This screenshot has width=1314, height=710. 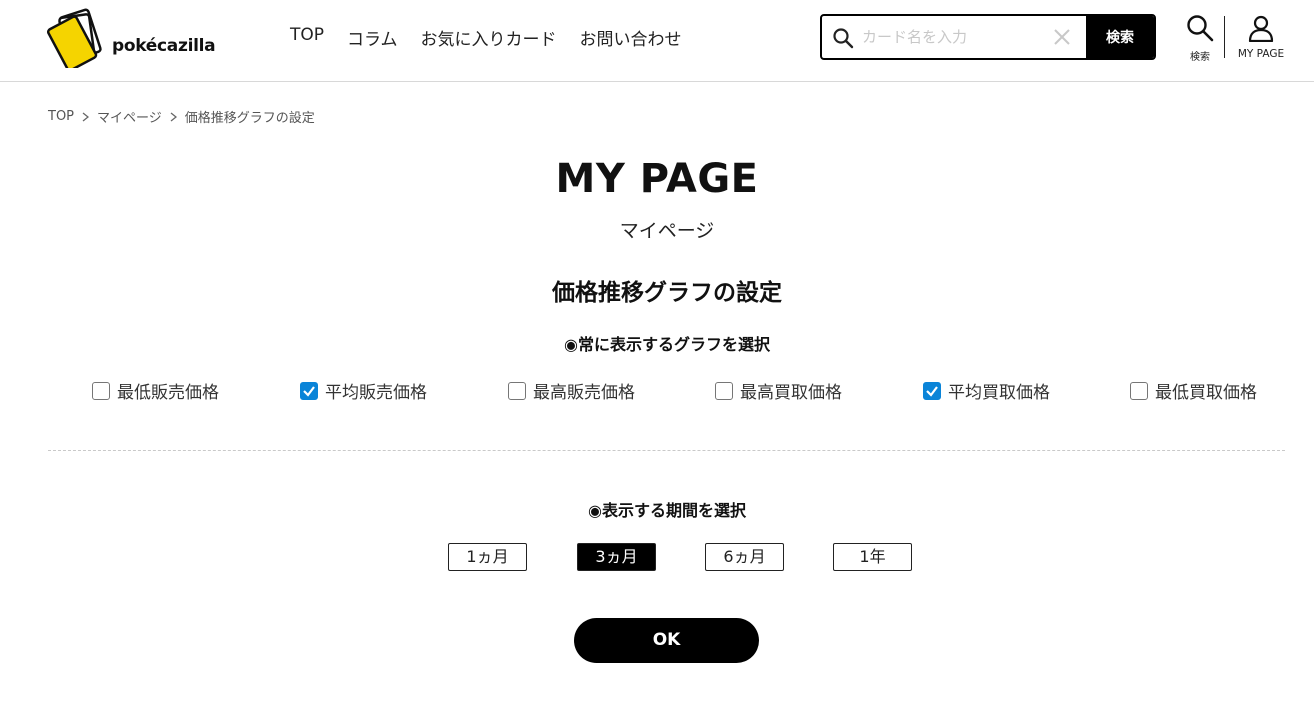 I want to click on header-divider, so click(x=1224, y=37).